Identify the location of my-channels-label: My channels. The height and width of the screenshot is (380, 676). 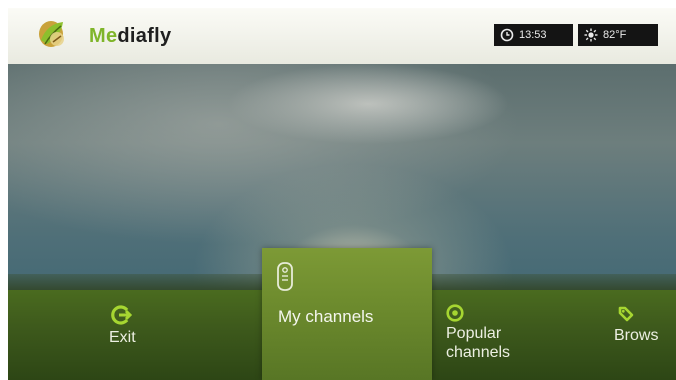
(326, 316).